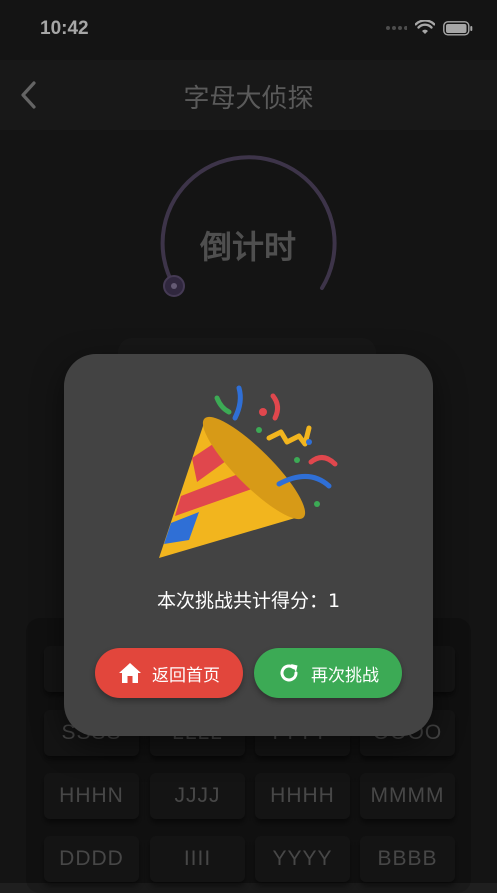 The image size is (497, 893). I want to click on party-popper-icon, so click(248, 471).